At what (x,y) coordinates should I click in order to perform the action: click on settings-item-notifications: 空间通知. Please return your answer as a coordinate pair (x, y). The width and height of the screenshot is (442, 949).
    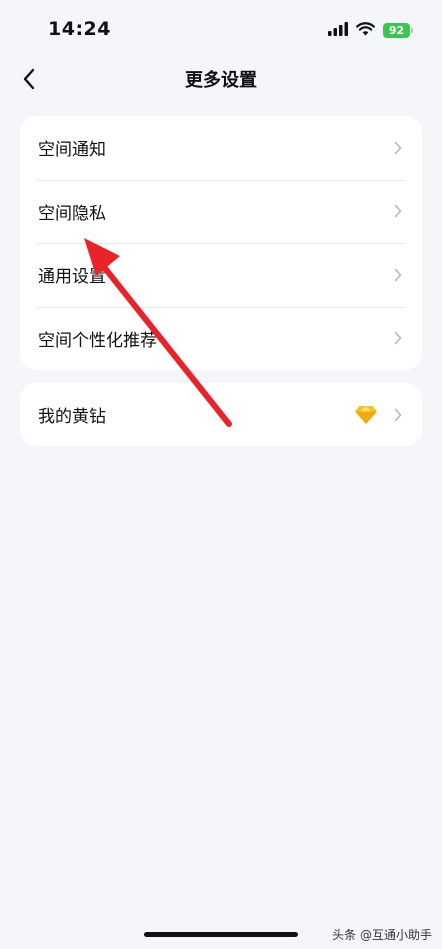
    Looking at the image, I should click on (221, 148).